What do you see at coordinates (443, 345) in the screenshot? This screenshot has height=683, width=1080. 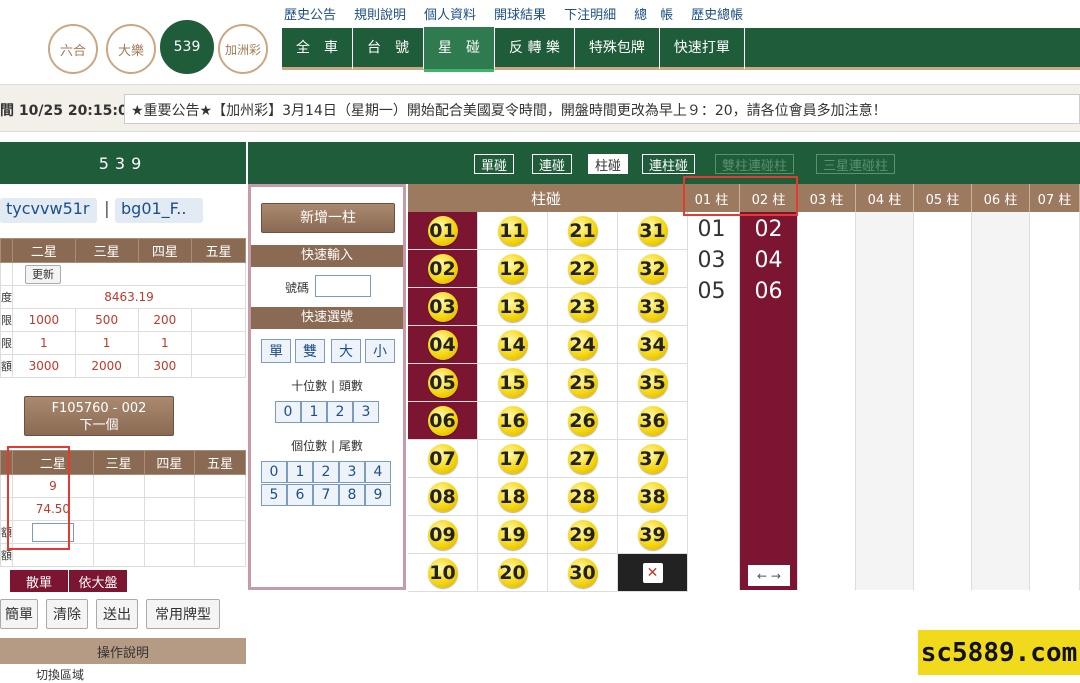 I see `number-cell-04: 04` at bounding box center [443, 345].